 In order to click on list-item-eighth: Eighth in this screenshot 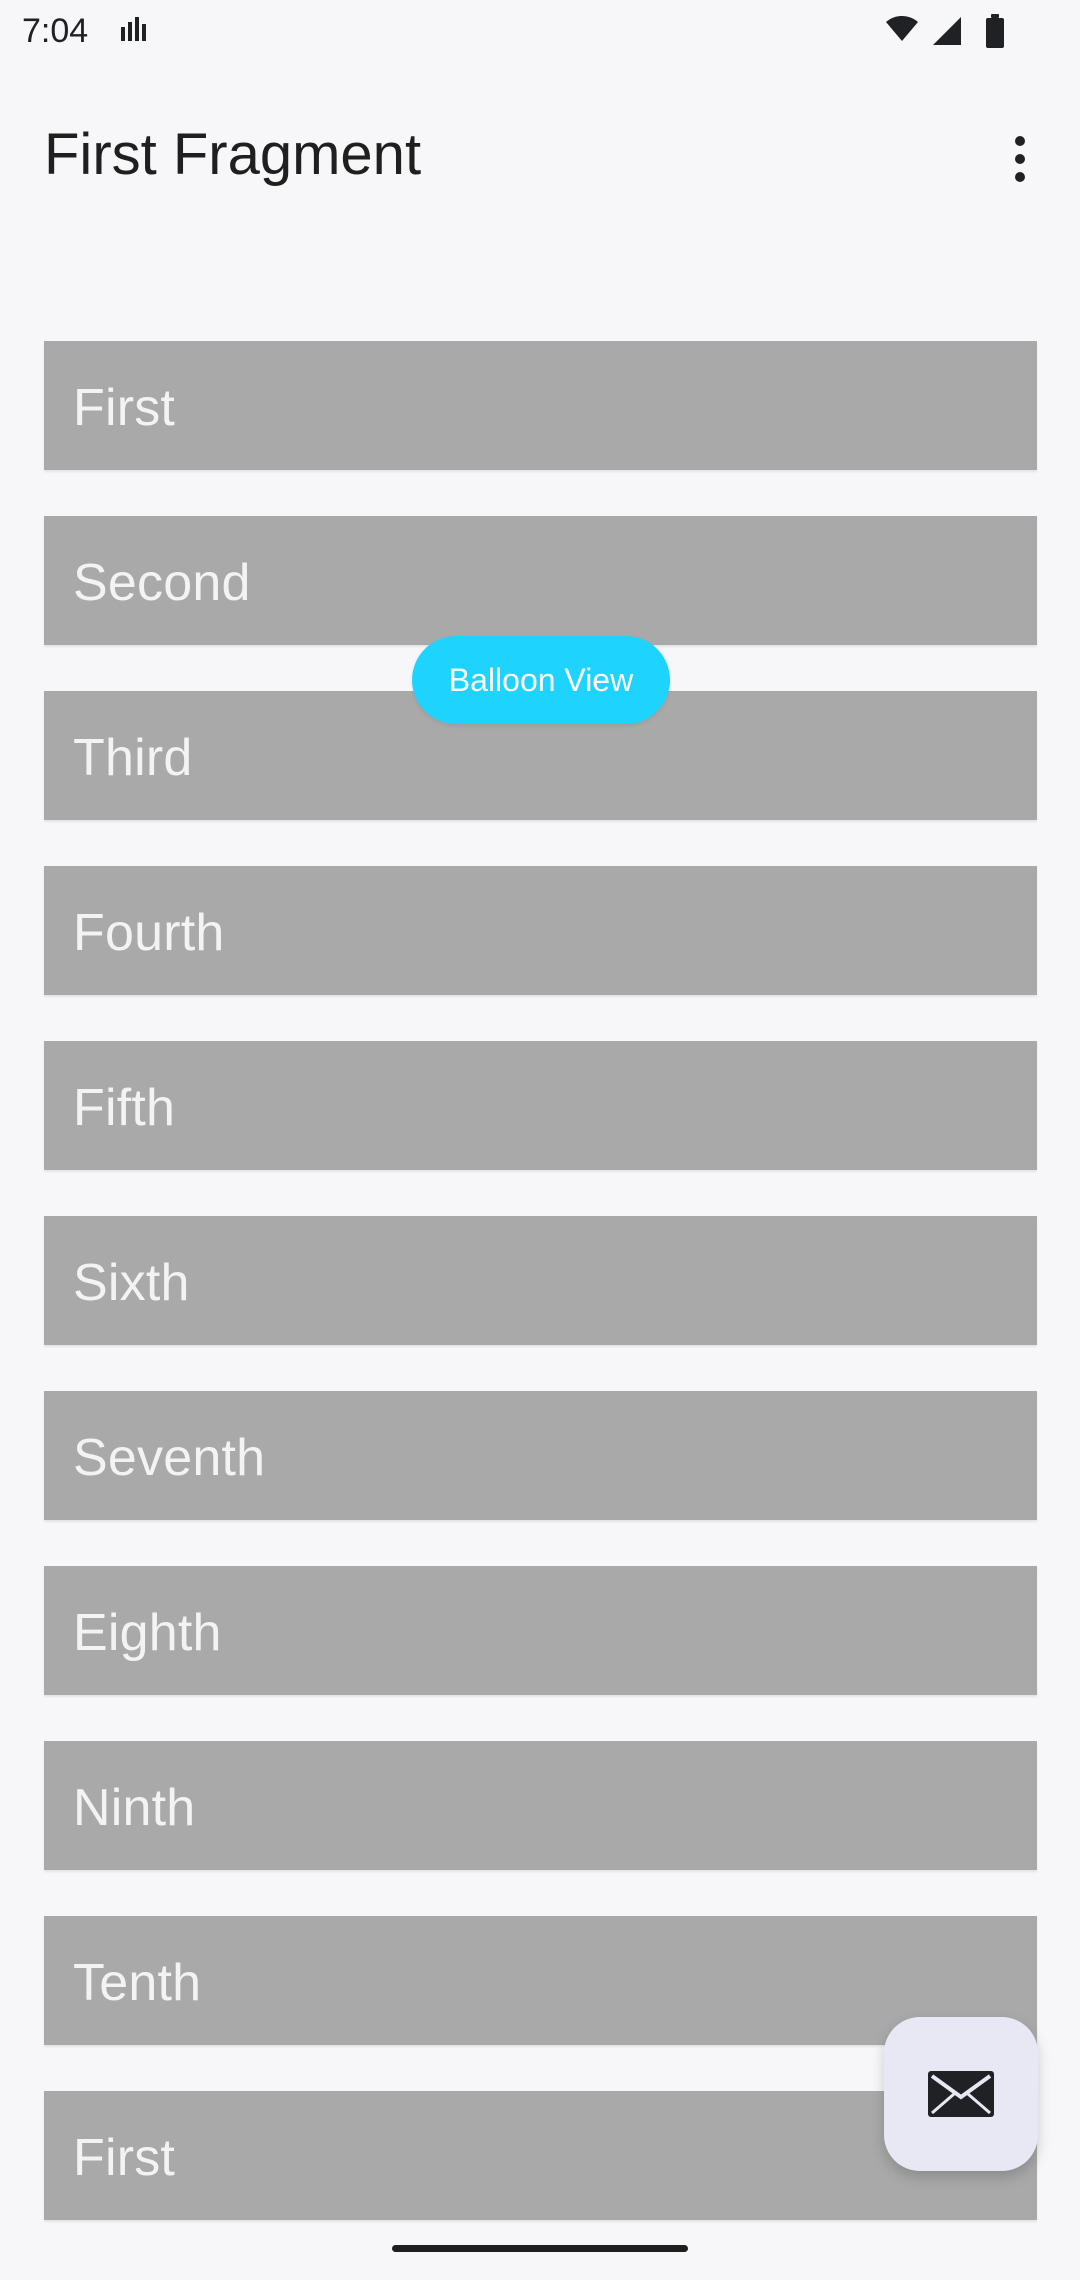, I will do `click(540, 1630)`.